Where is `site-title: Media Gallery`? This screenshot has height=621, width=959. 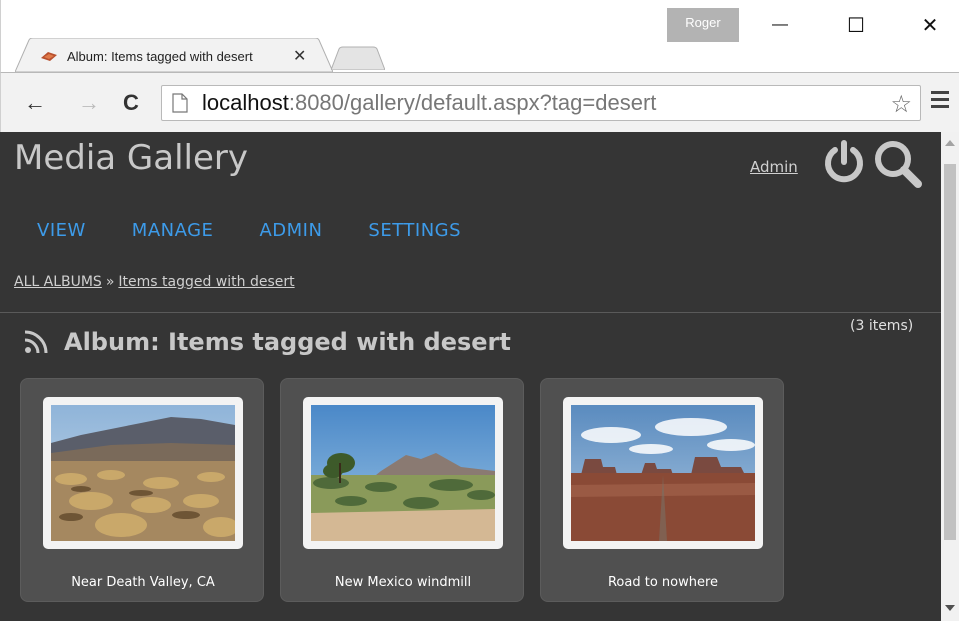 site-title: Media Gallery is located at coordinates (131, 158).